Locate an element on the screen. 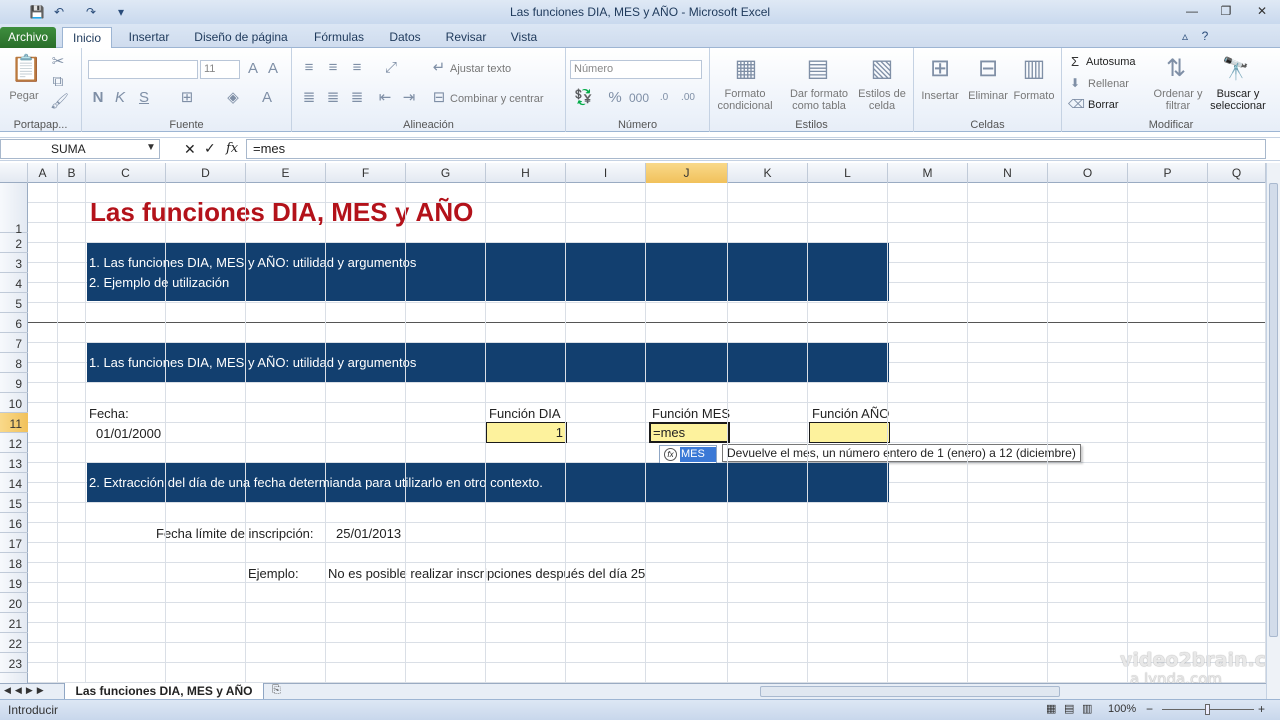  wrap-text-button: Ajustar texto is located at coordinates (480, 69).